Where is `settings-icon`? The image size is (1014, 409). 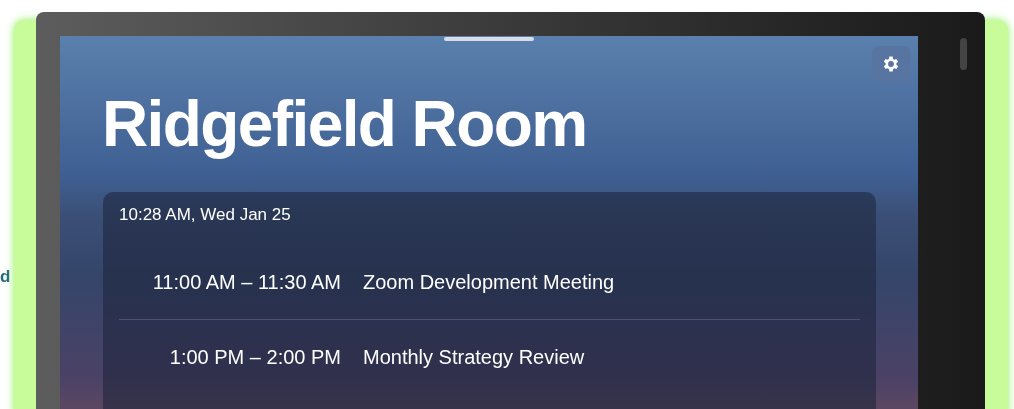 settings-icon is located at coordinates (891, 64).